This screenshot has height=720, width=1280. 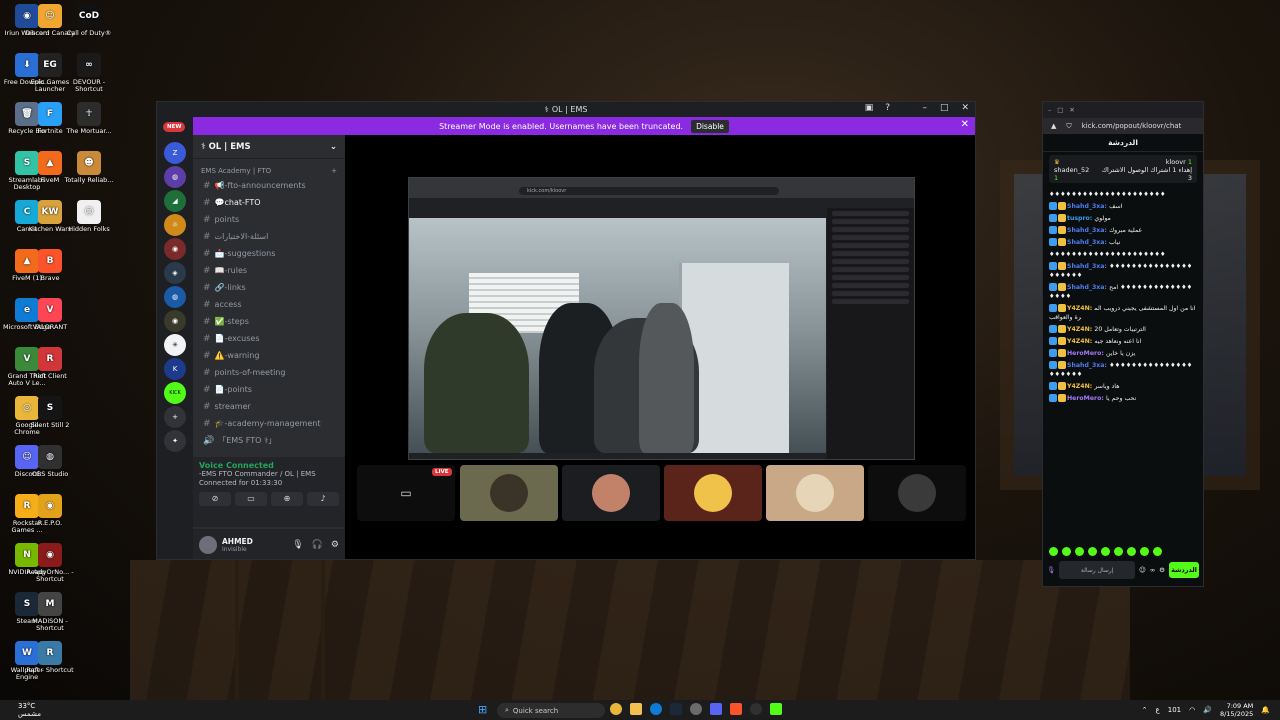 I want to click on mic-icon: 🎙, so click(x=297, y=545).